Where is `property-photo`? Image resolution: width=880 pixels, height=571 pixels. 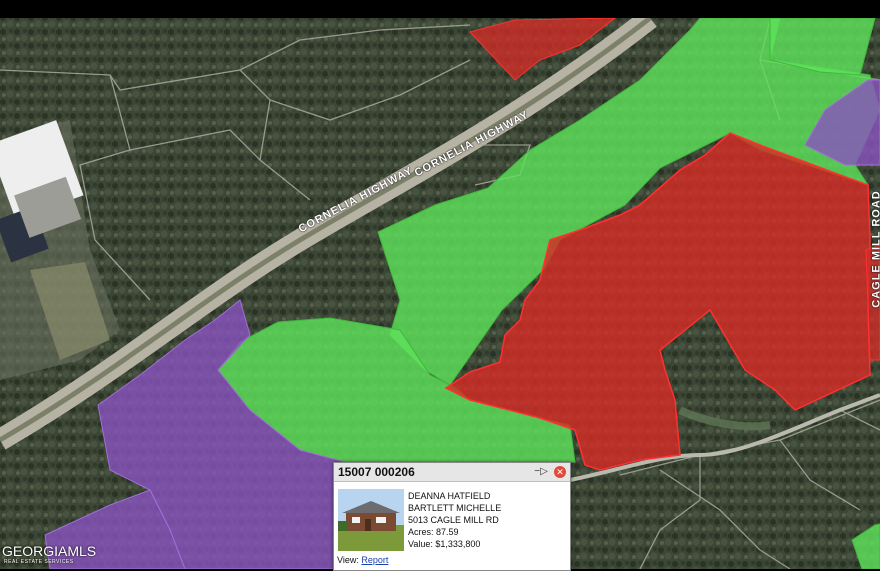
property-photo is located at coordinates (371, 520).